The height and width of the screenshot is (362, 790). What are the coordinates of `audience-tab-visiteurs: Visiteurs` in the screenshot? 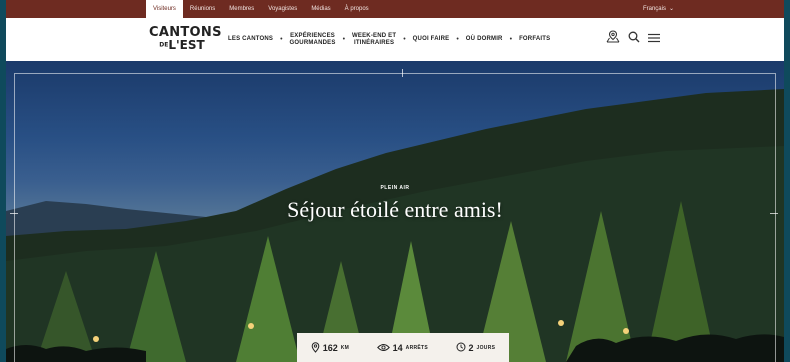 It's located at (164, 9).